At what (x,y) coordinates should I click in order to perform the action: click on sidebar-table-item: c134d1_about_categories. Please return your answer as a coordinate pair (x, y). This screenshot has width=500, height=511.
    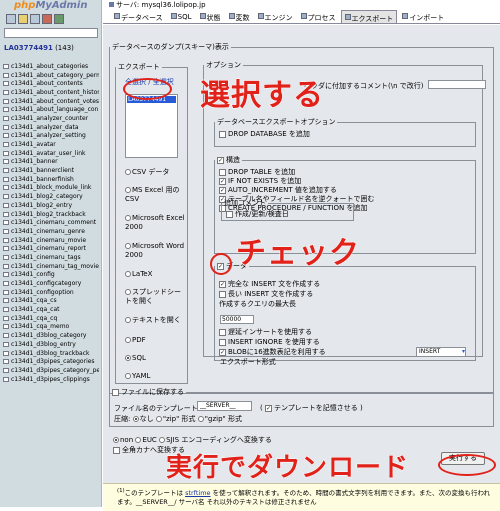
    Looking at the image, I should click on (51, 66).